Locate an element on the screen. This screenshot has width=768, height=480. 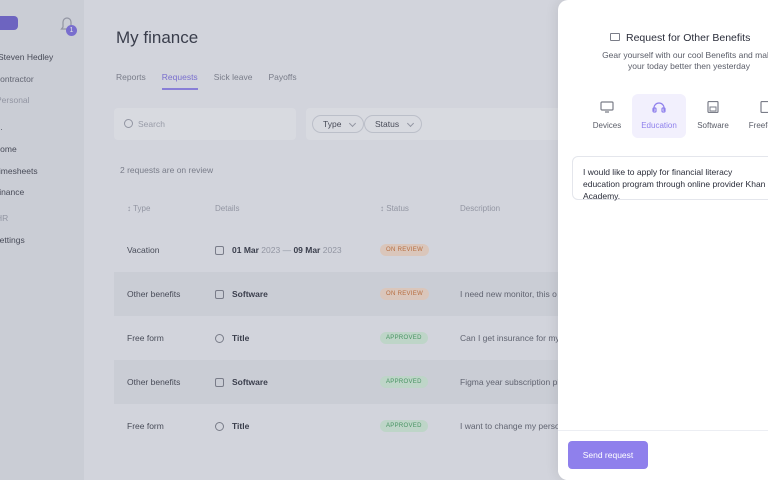
category-devices-label: Devices is located at coordinates (607, 125).